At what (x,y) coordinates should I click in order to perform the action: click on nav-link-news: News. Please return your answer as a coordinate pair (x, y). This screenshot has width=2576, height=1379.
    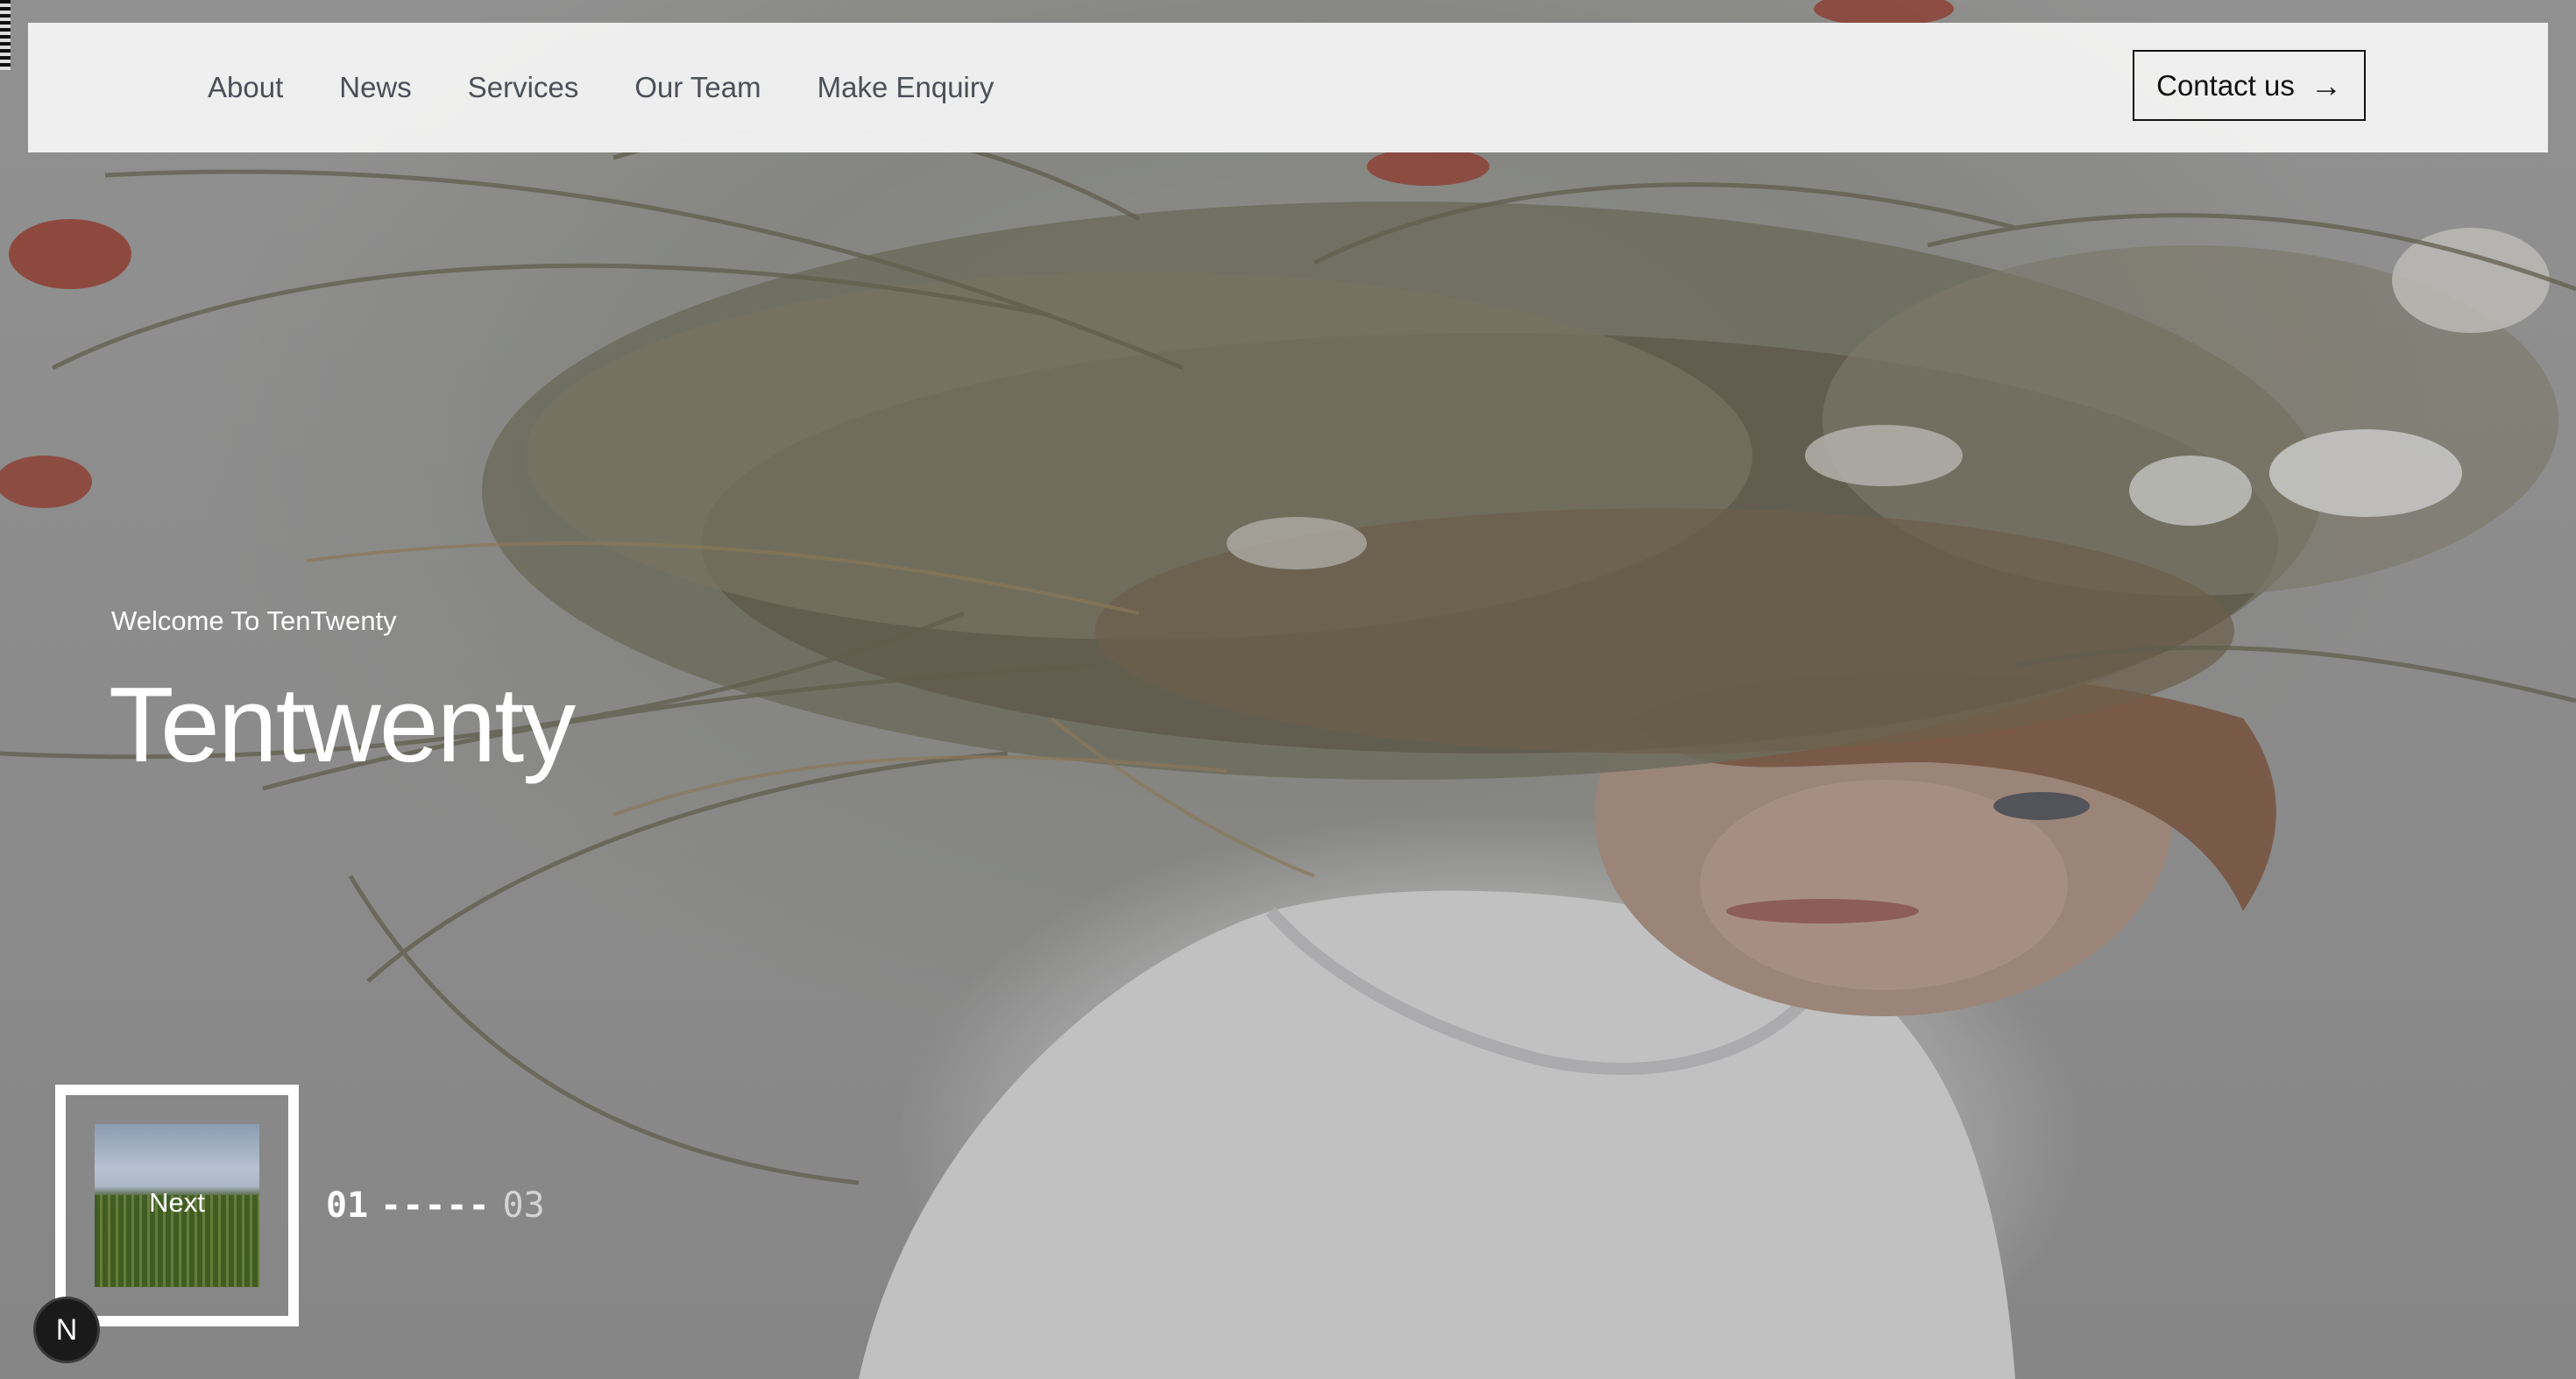
    Looking at the image, I should click on (375, 88).